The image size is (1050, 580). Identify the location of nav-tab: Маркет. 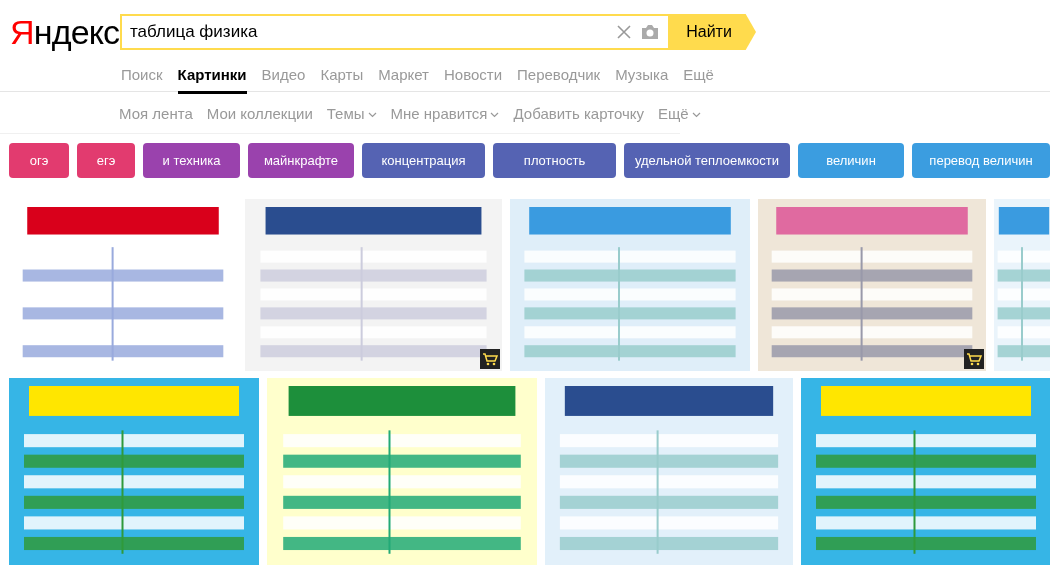
(403, 75).